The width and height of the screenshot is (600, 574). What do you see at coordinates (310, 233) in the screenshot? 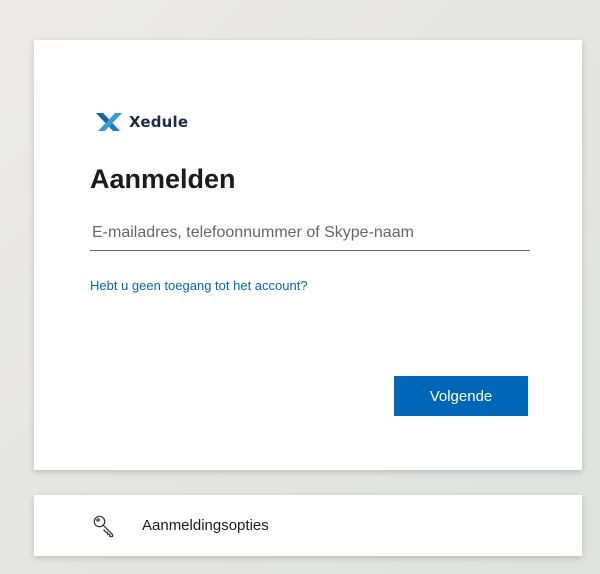
I see `email-field` at bounding box center [310, 233].